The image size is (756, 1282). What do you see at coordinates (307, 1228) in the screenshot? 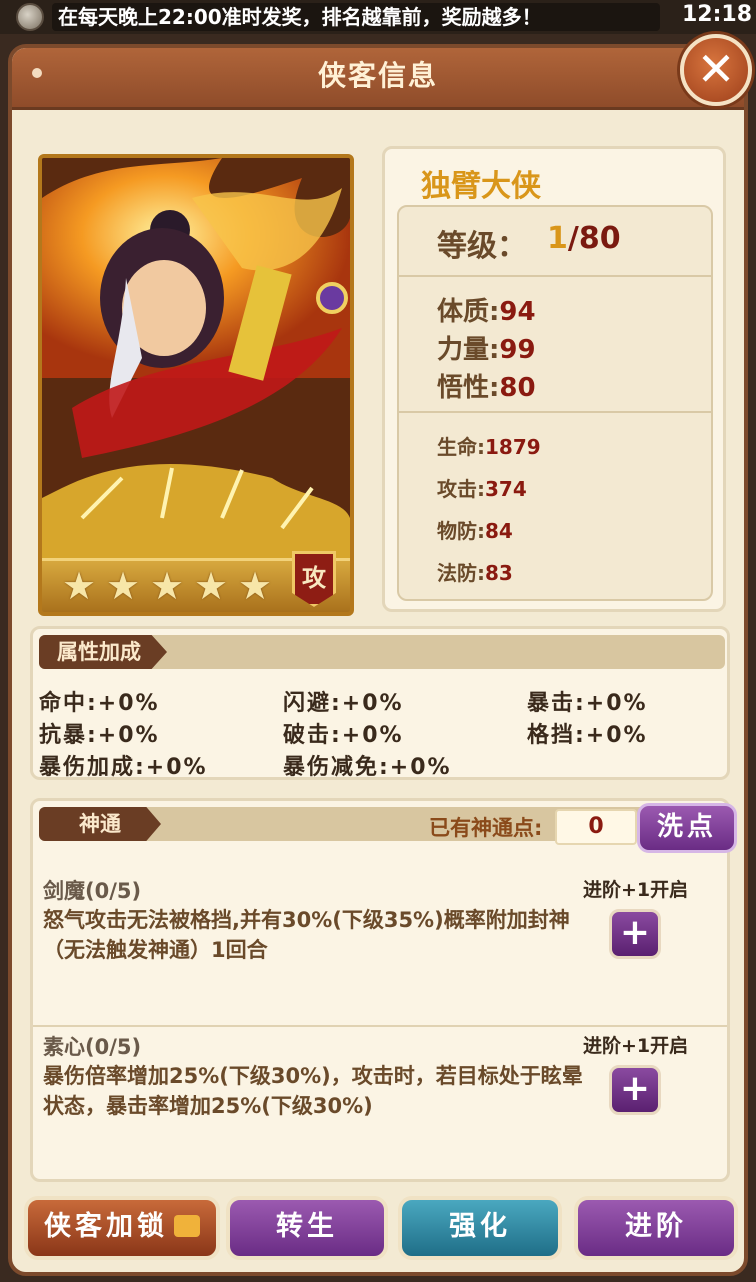
I see `rebirth-button: 转生` at bounding box center [307, 1228].